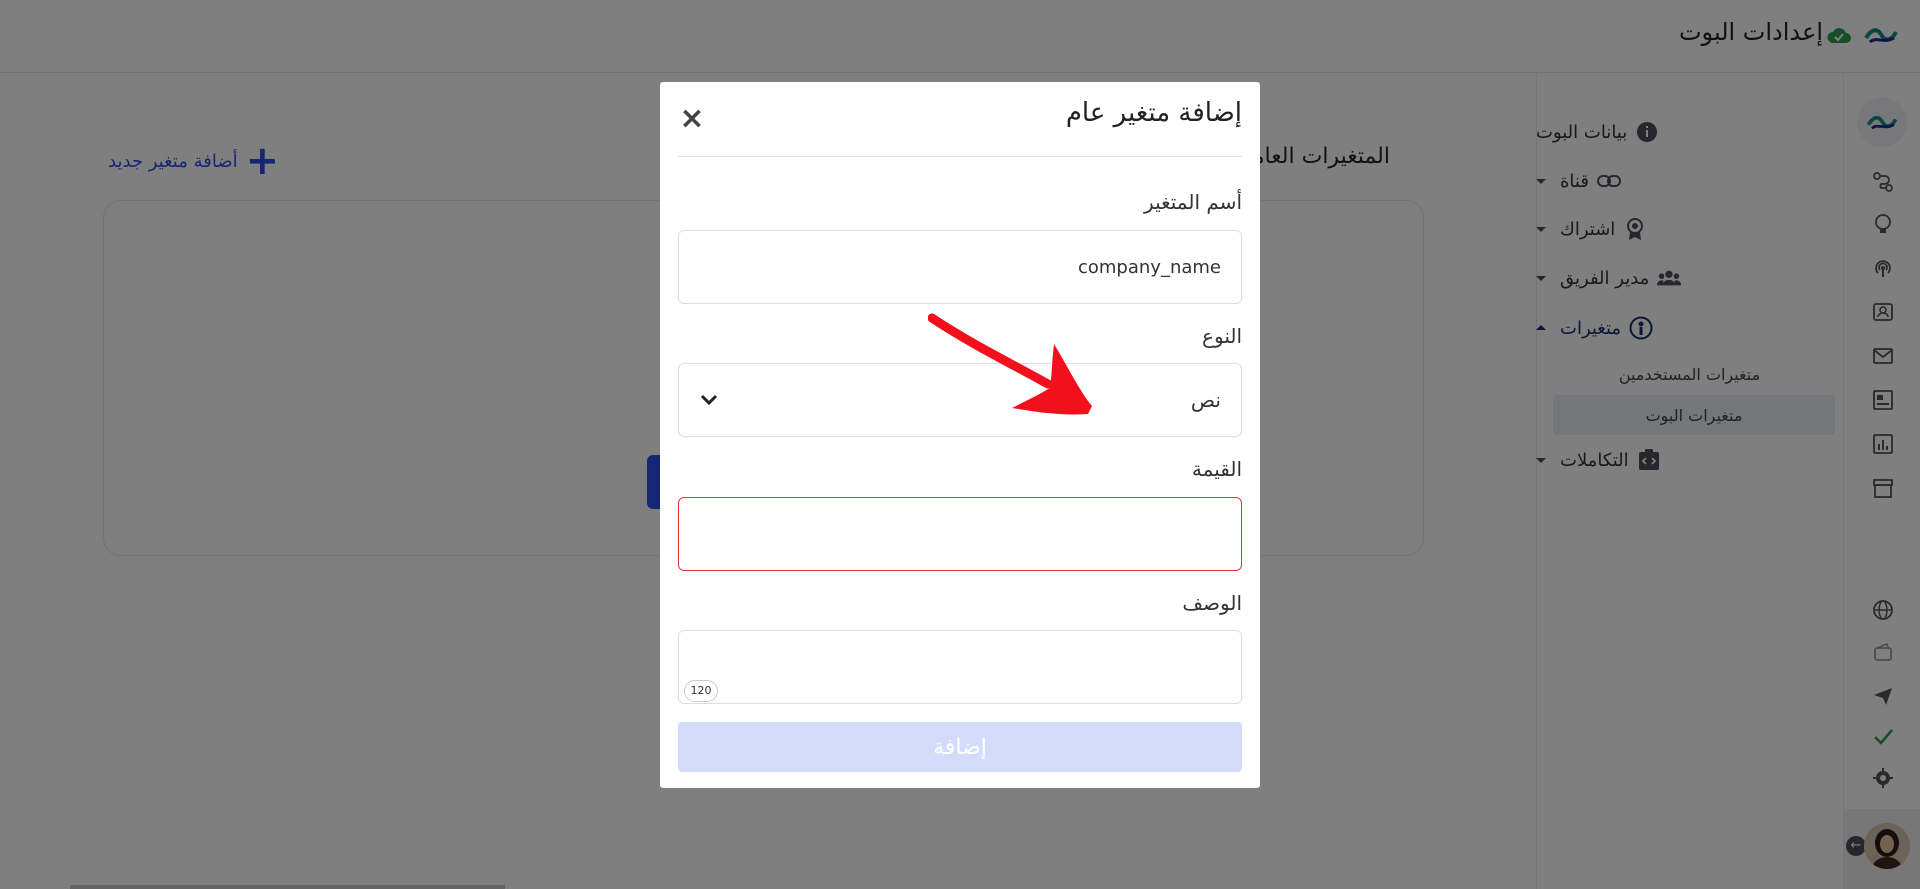  What do you see at coordinates (960, 400) in the screenshot?
I see `type-select: نص` at bounding box center [960, 400].